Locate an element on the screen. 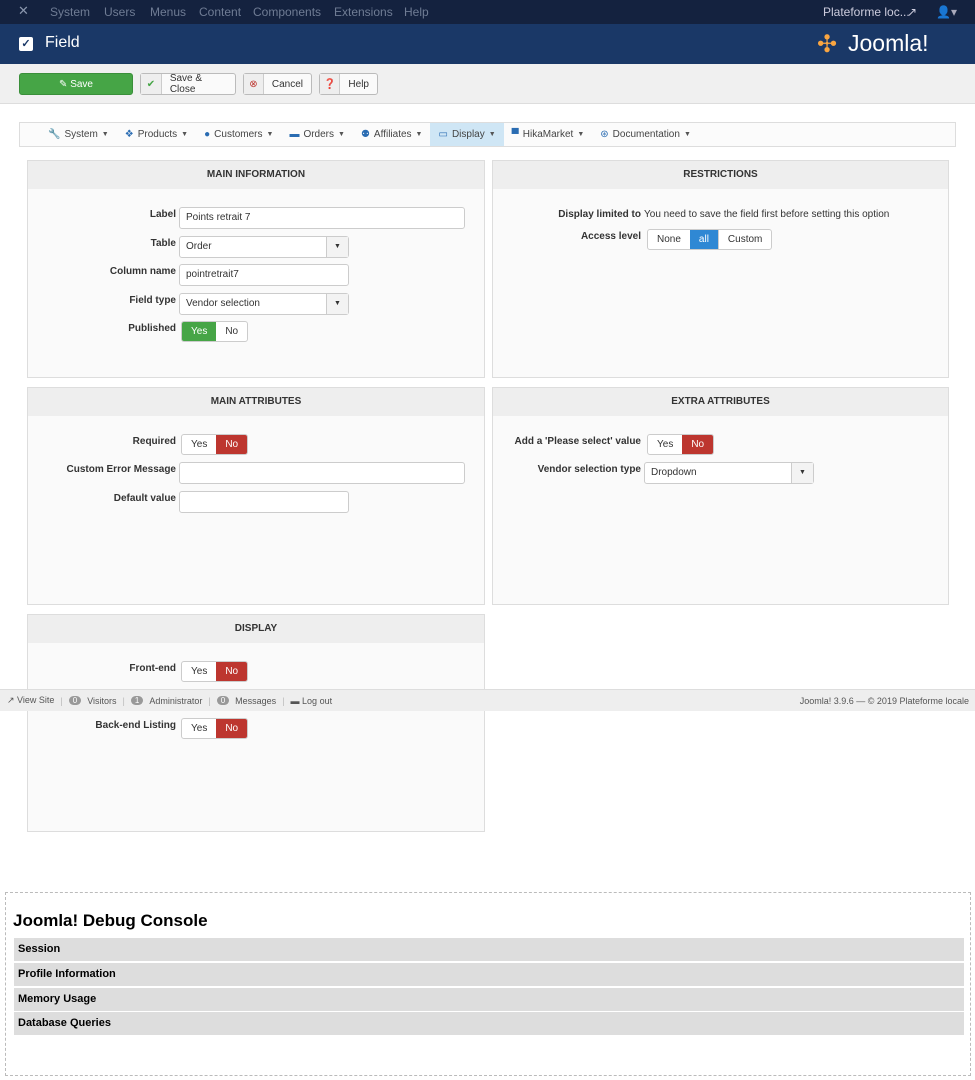 The height and width of the screenshot is (1080, 975). default-value-input is located at coordinates (264, 502).